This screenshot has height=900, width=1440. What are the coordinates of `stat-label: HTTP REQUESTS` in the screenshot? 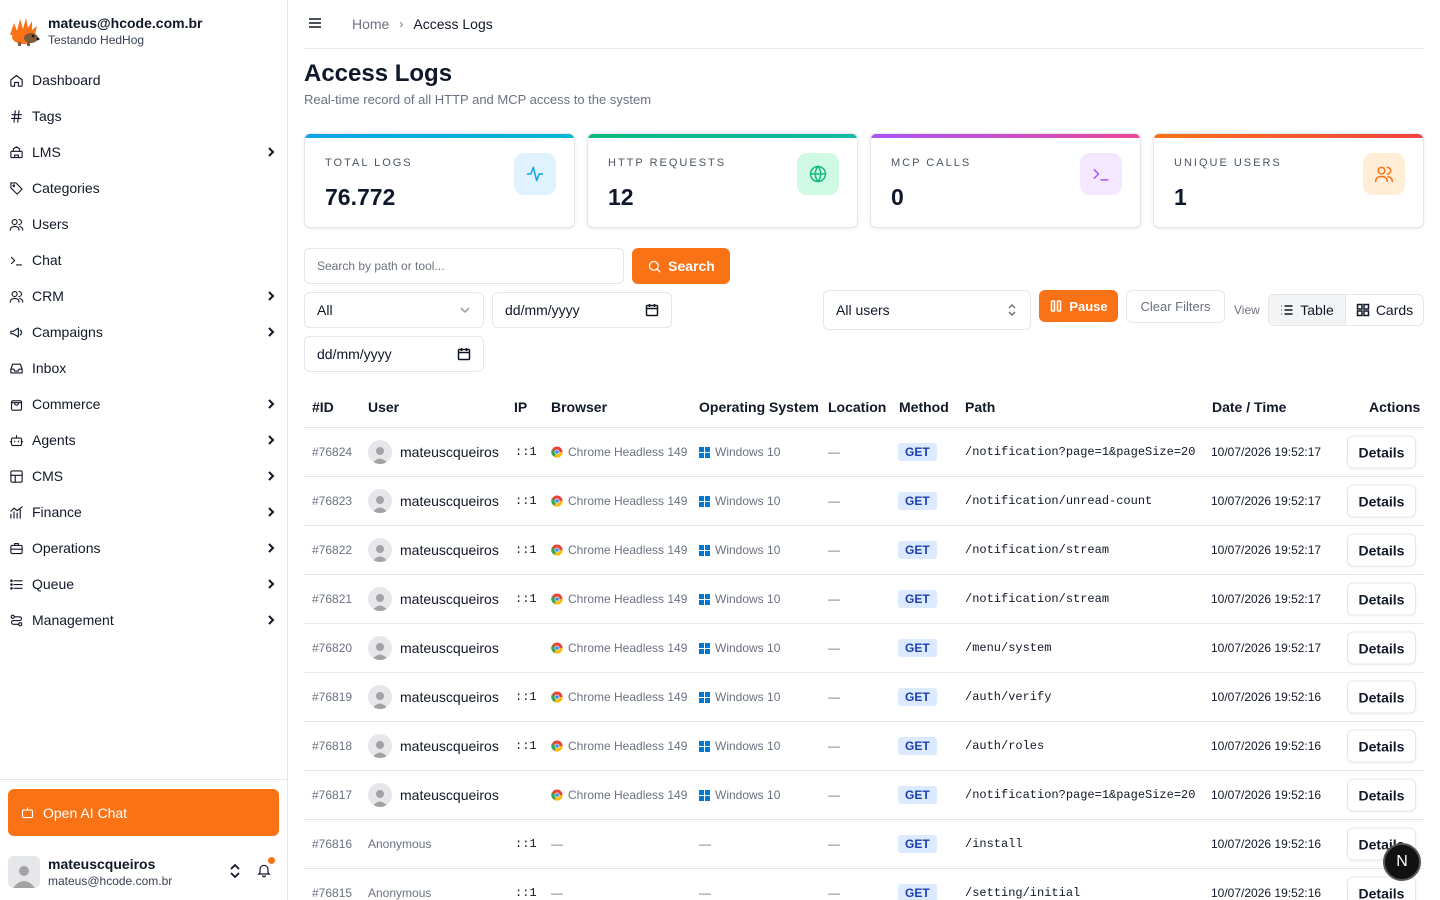 It's located at (667, 163).